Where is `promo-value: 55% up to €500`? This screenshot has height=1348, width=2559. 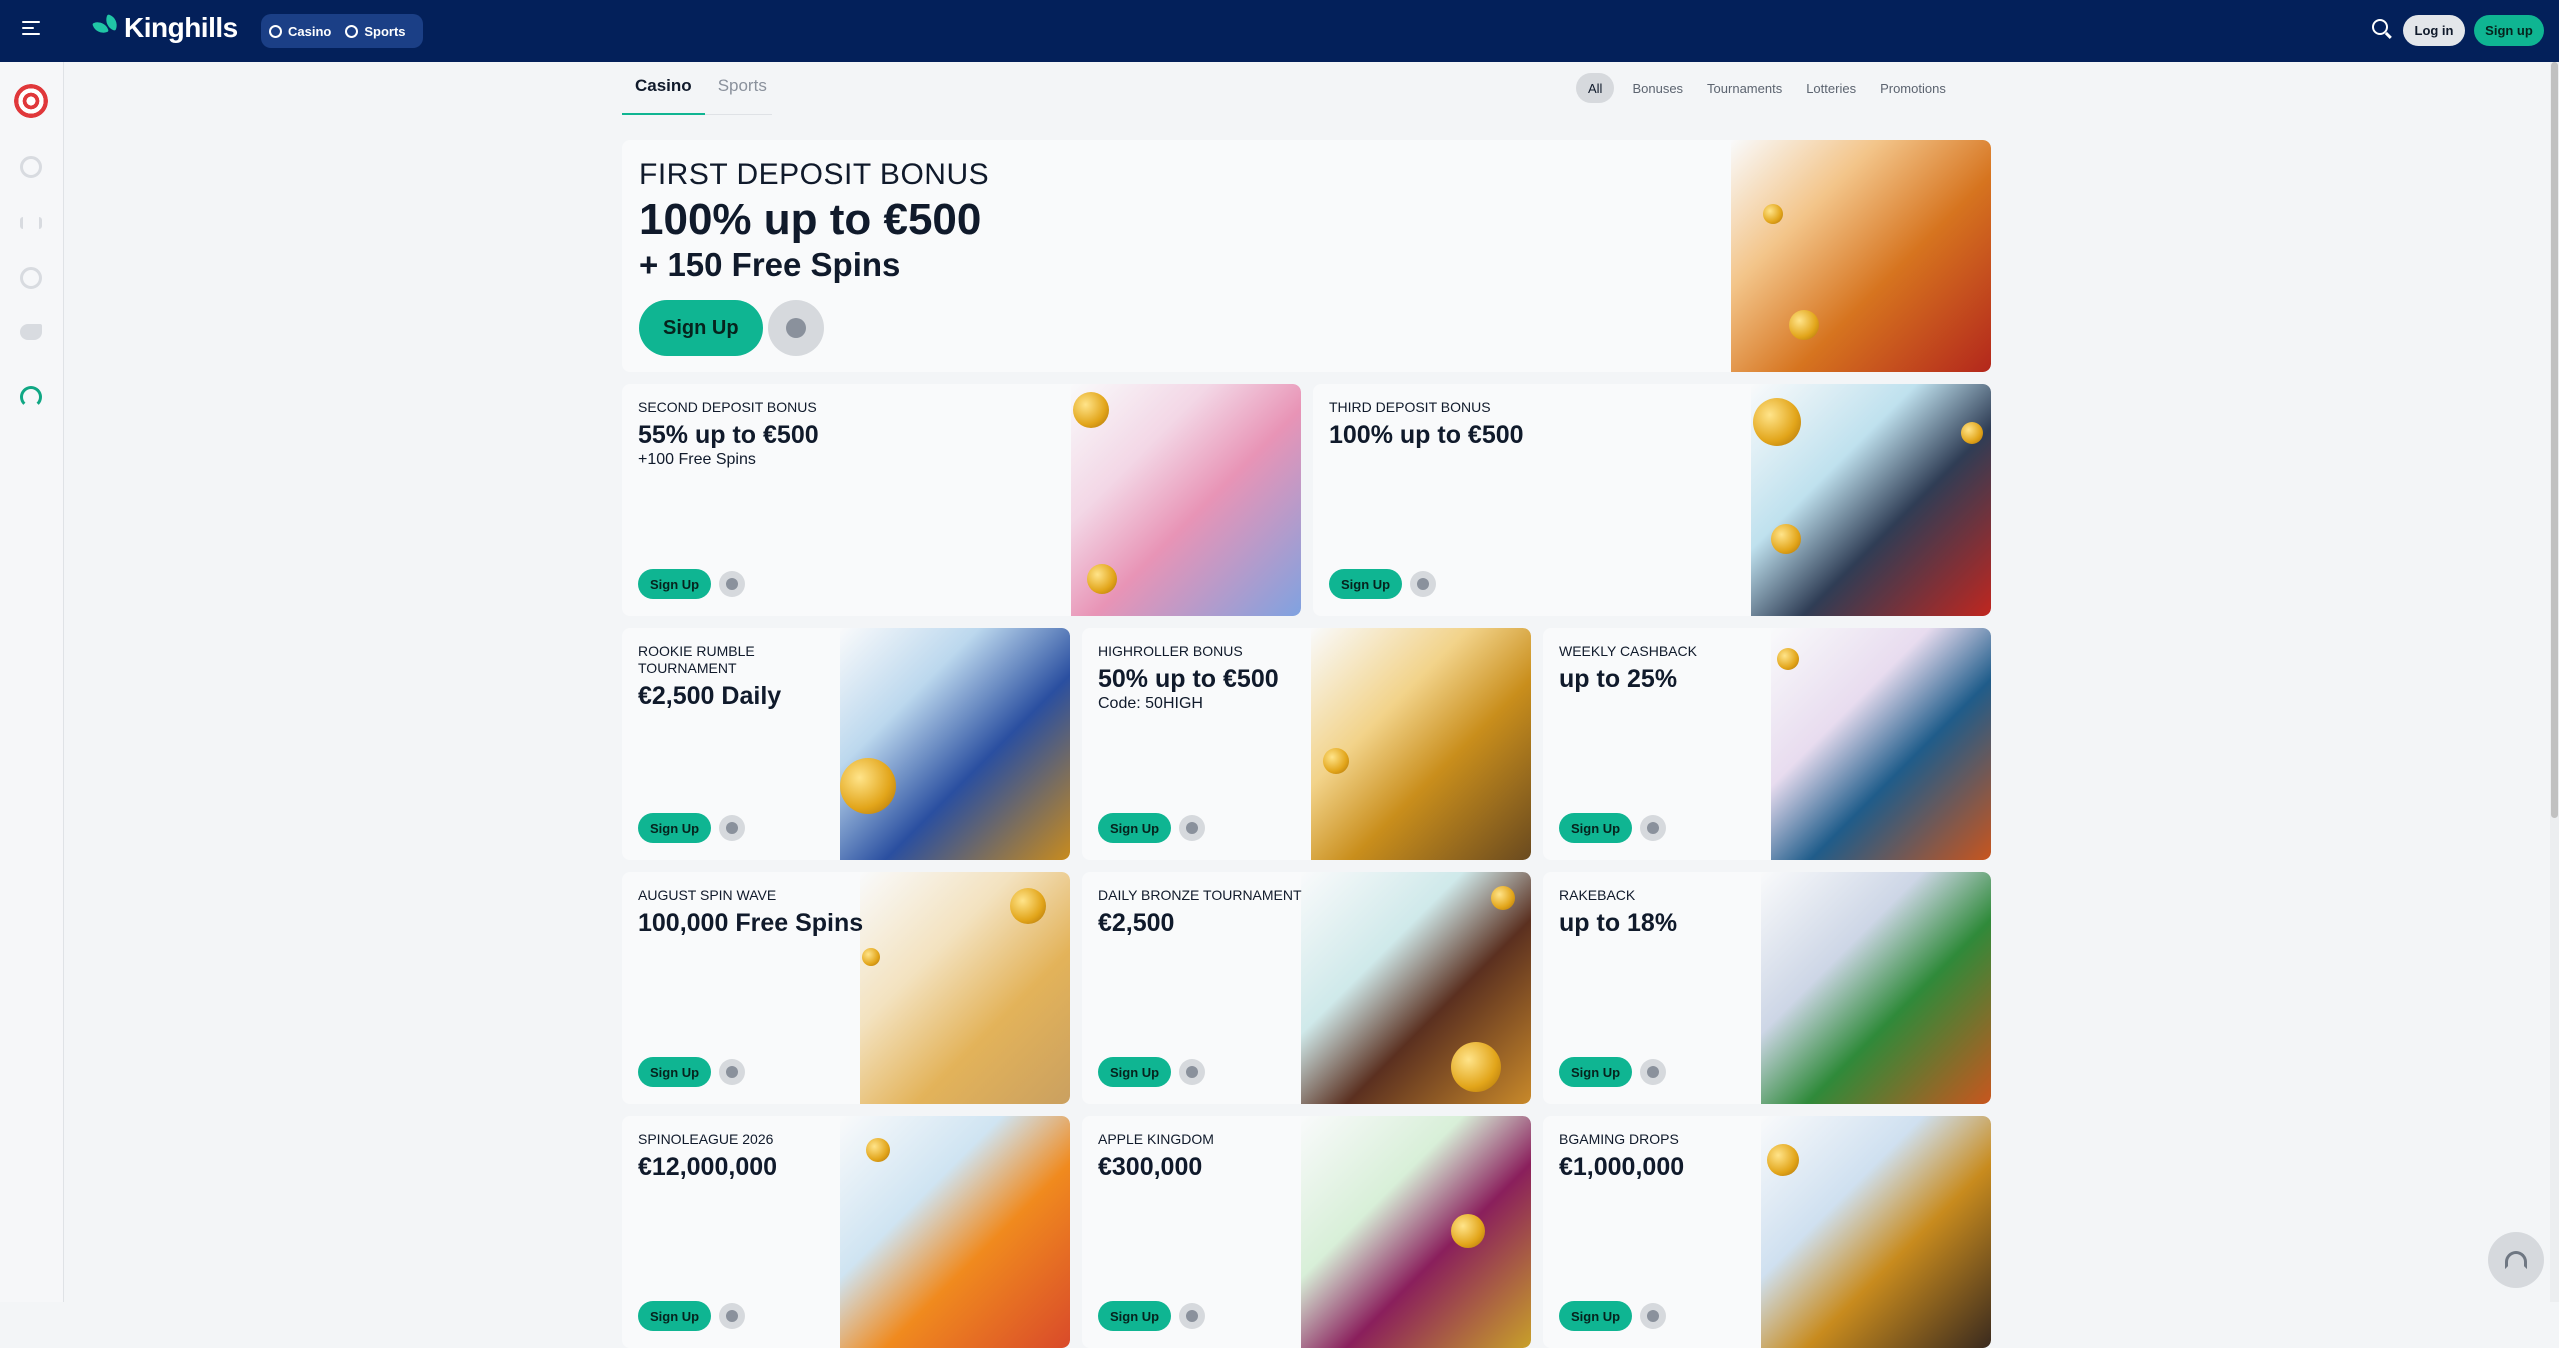 promo-value: 55% up to €500 is located at coordinates (728, 435).